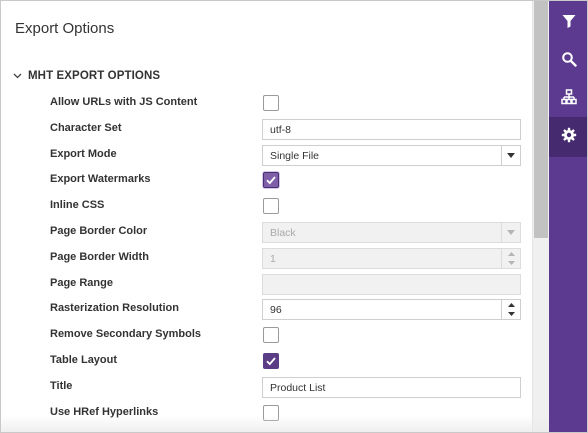 Image resolution: width=588 pixels, height=433 pixels. I want to click on checkbox-inline-css, so click(271, 206).